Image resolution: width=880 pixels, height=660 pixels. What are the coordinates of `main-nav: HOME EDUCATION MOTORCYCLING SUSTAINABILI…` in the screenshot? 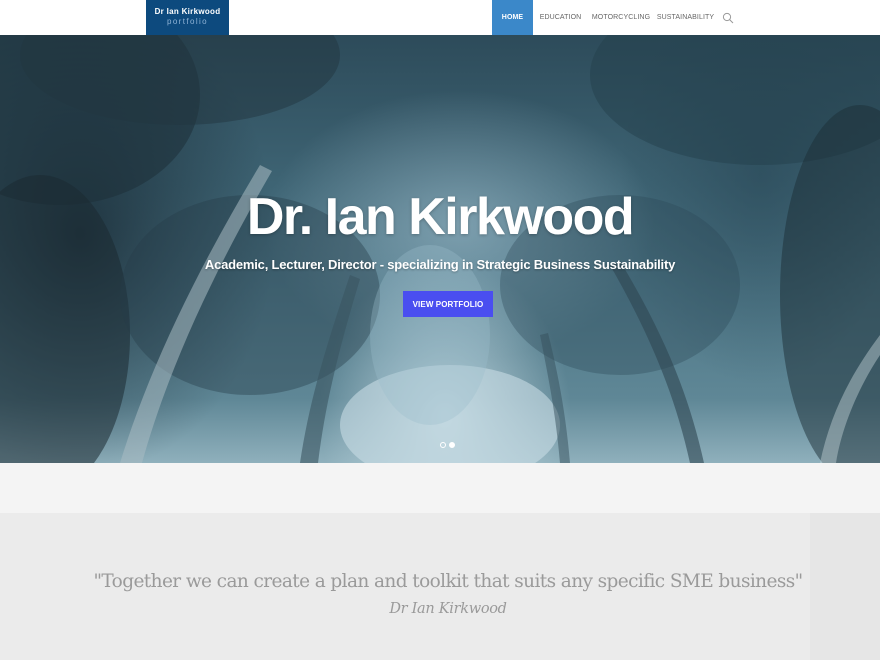 It's located at (615, 17).